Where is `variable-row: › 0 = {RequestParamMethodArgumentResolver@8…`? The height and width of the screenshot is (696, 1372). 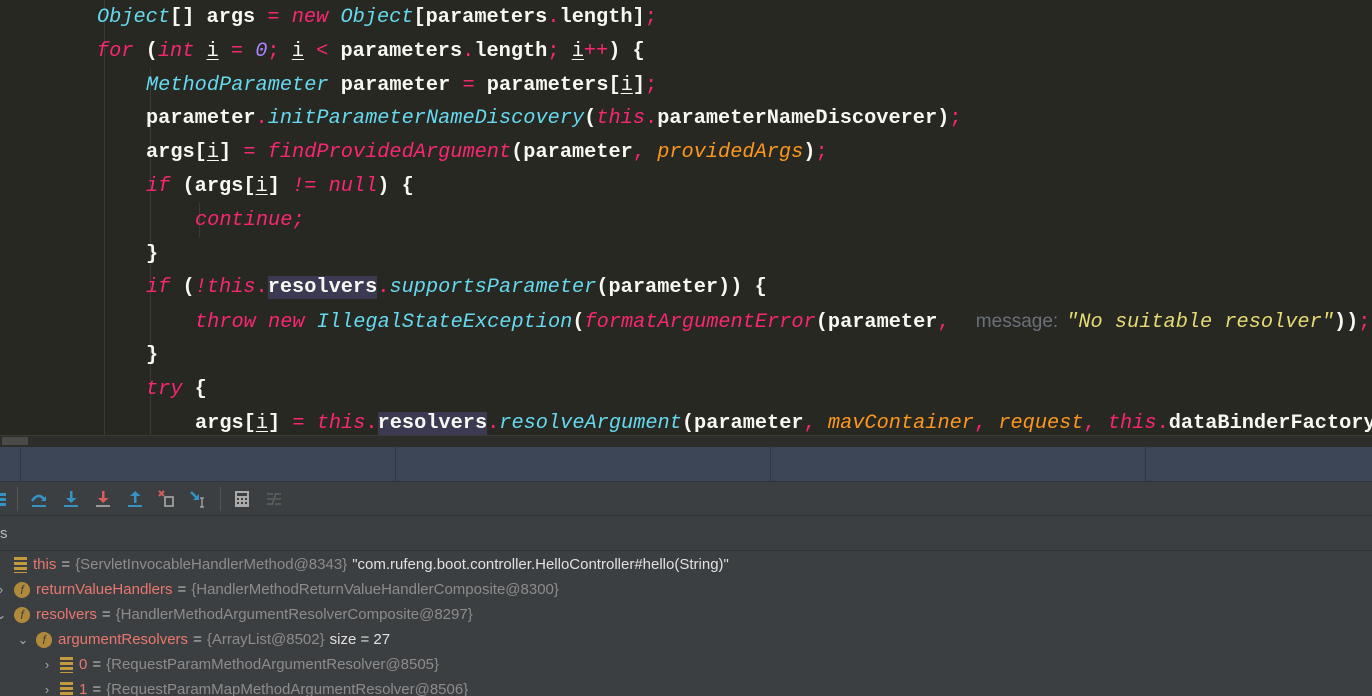 variable-row: › 0 = {RequestParamMethodArgumentResolver@8… is located at coordinates (239, 664).